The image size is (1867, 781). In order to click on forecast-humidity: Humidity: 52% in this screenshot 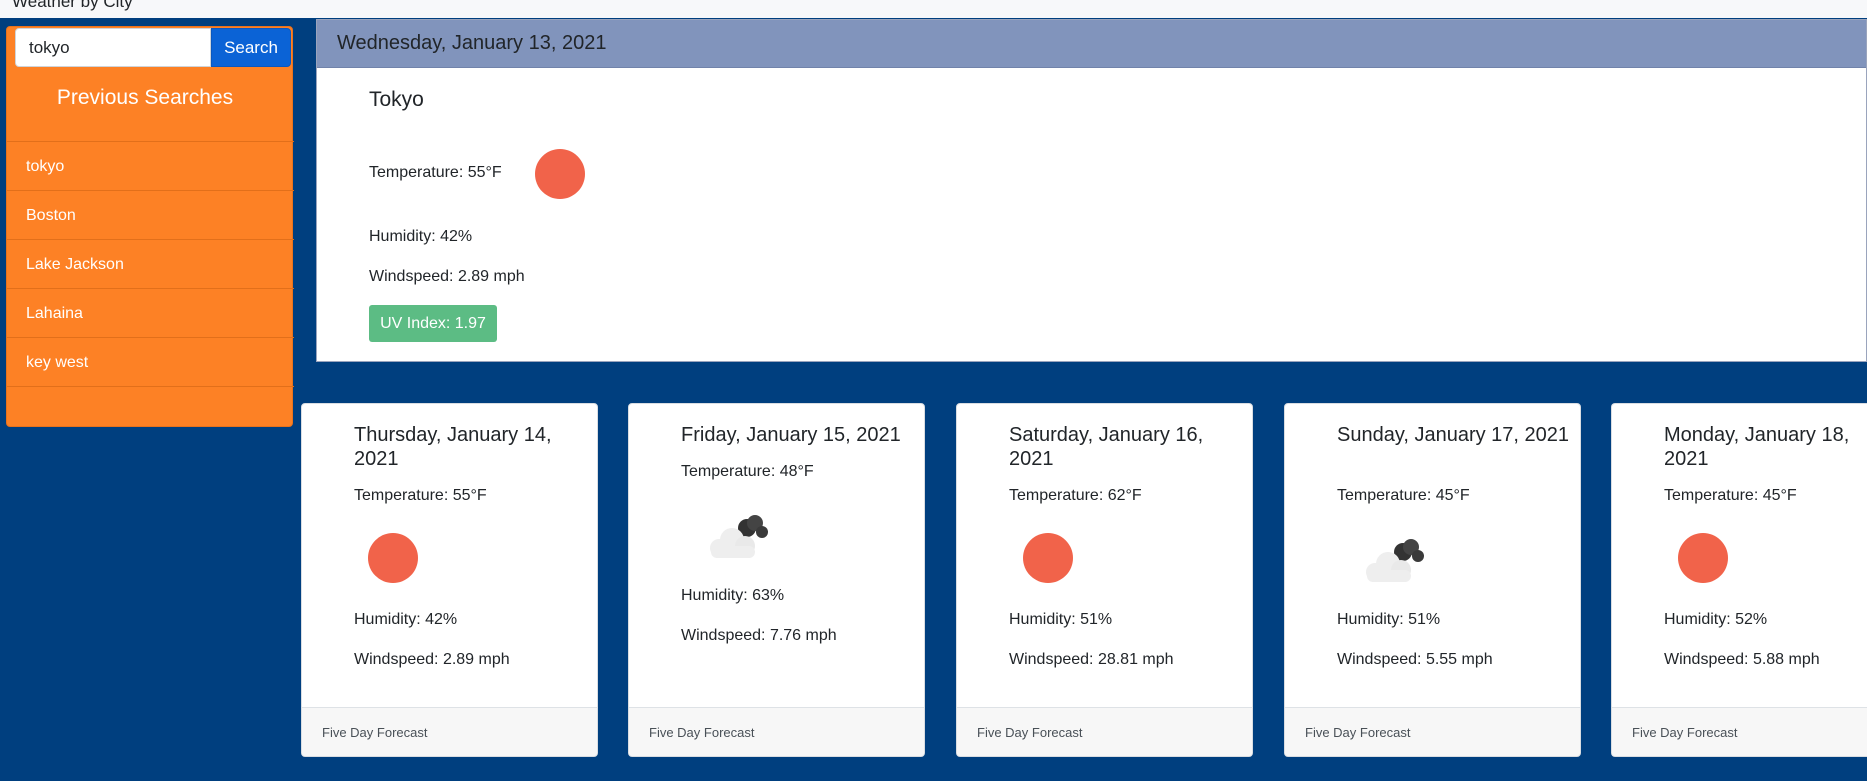, I will do `click(1716, 619)`.